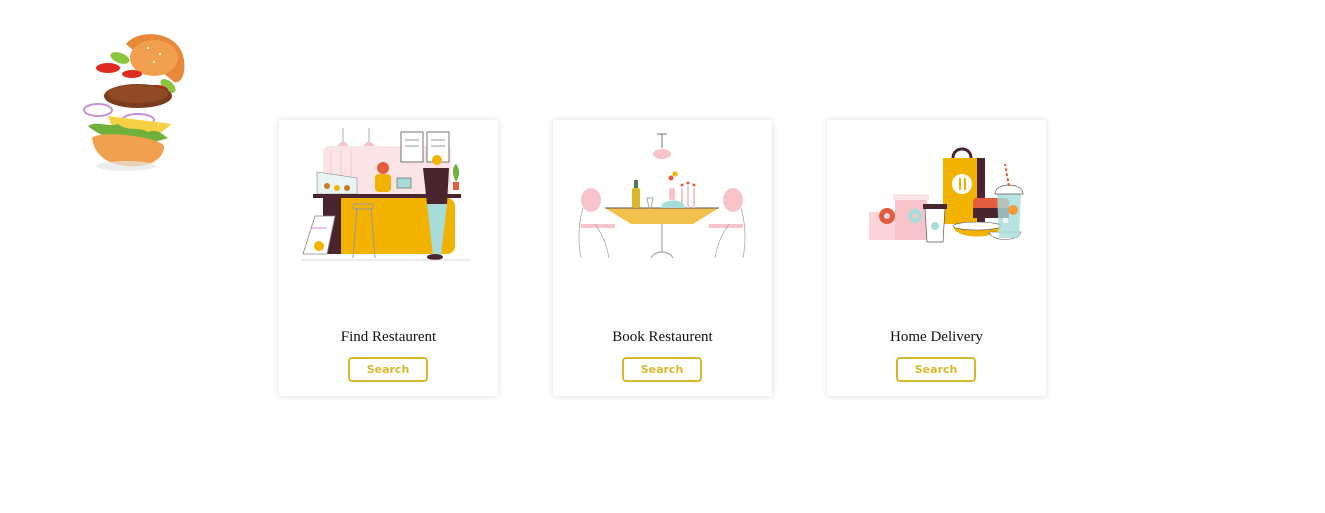 The height and width of the screenshot is (513, 1325). I want to click on card-find-restaurant: Find Restaurent Search, so click(388, 258).